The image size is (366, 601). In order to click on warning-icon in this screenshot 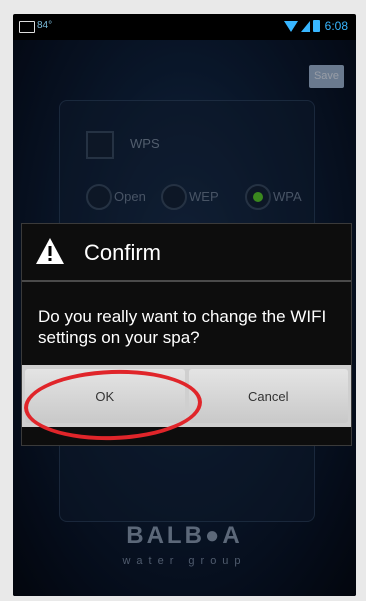, I will do `click(50, 251)`.